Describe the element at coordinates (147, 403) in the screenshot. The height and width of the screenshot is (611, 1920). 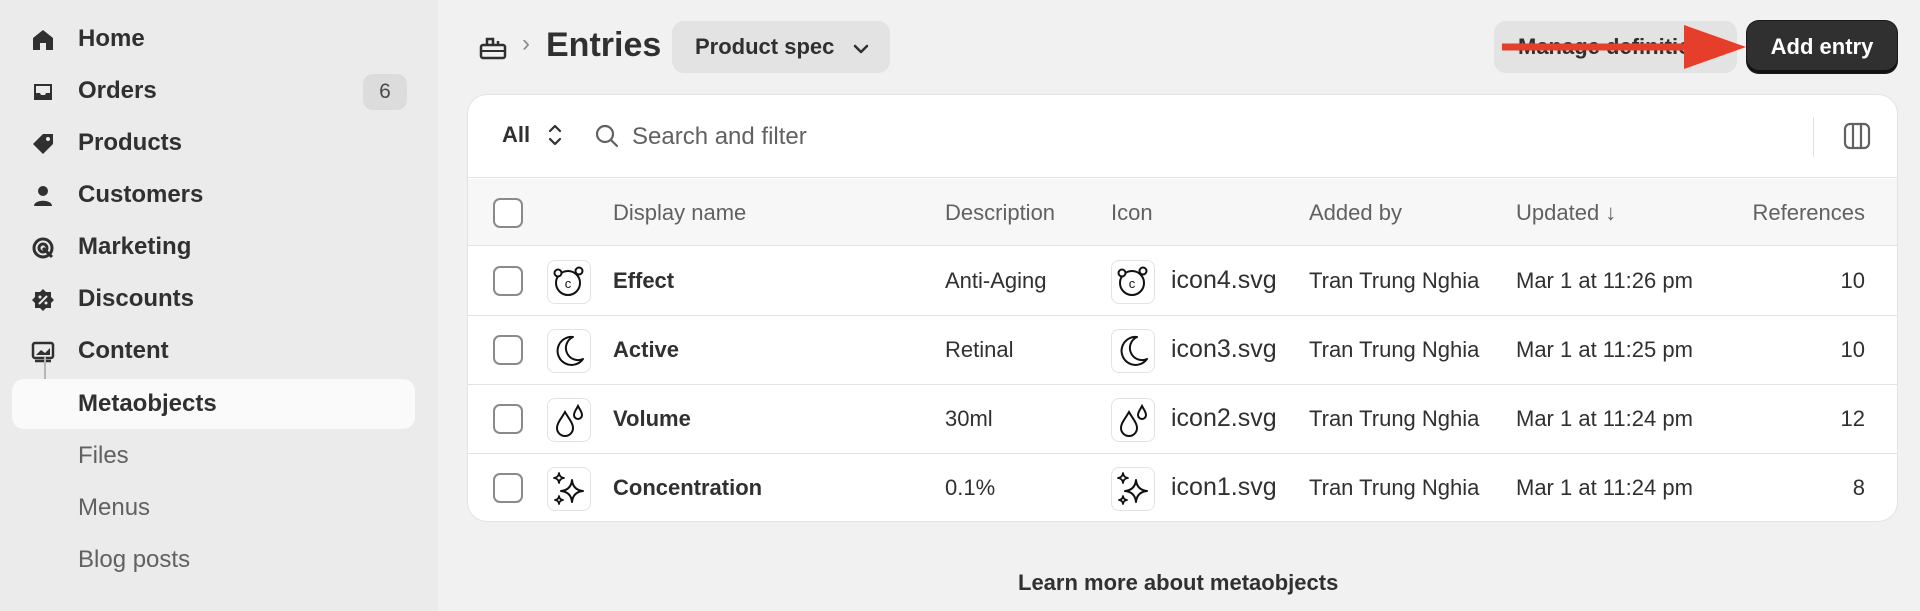
I see `sidebar-item-label: Metaobjects` at that location.